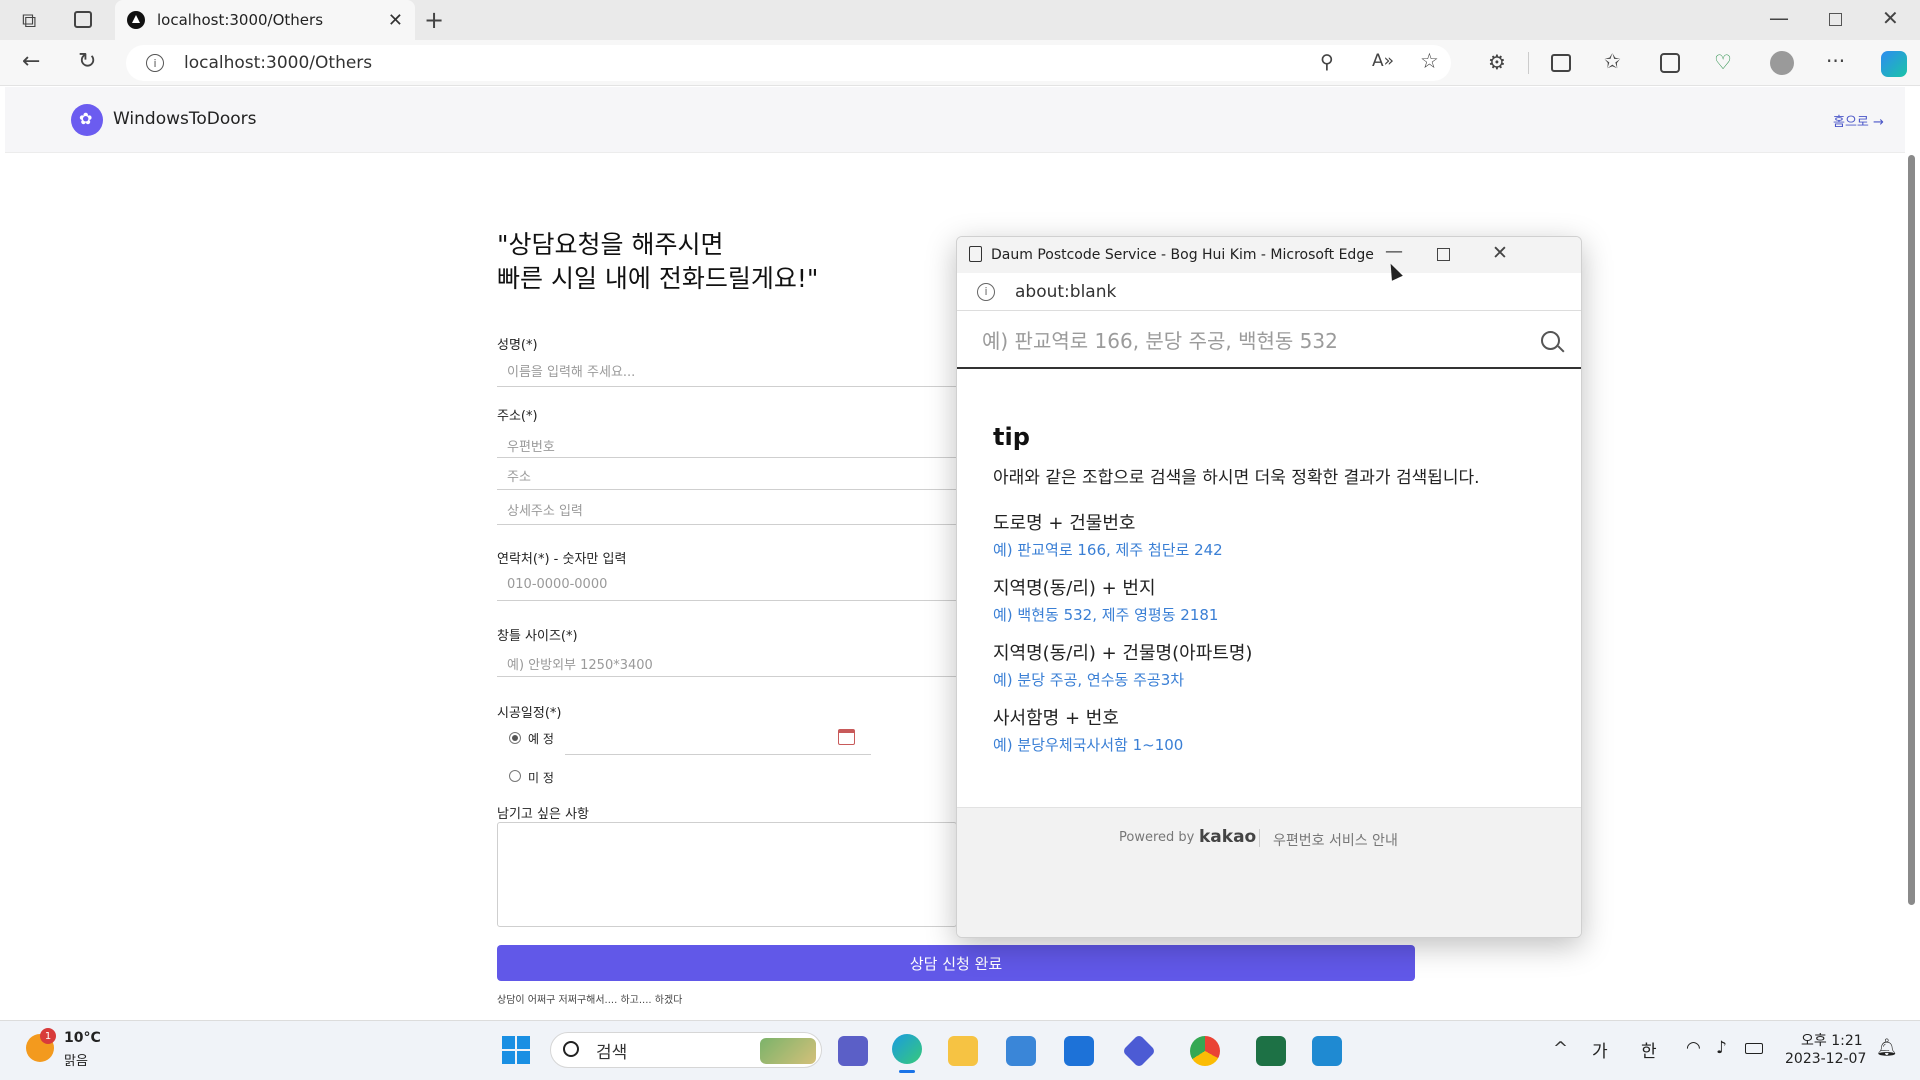 This screenshot has height=1080, width=1920. I want to click on search-highlight-image, so click(788, 1051).